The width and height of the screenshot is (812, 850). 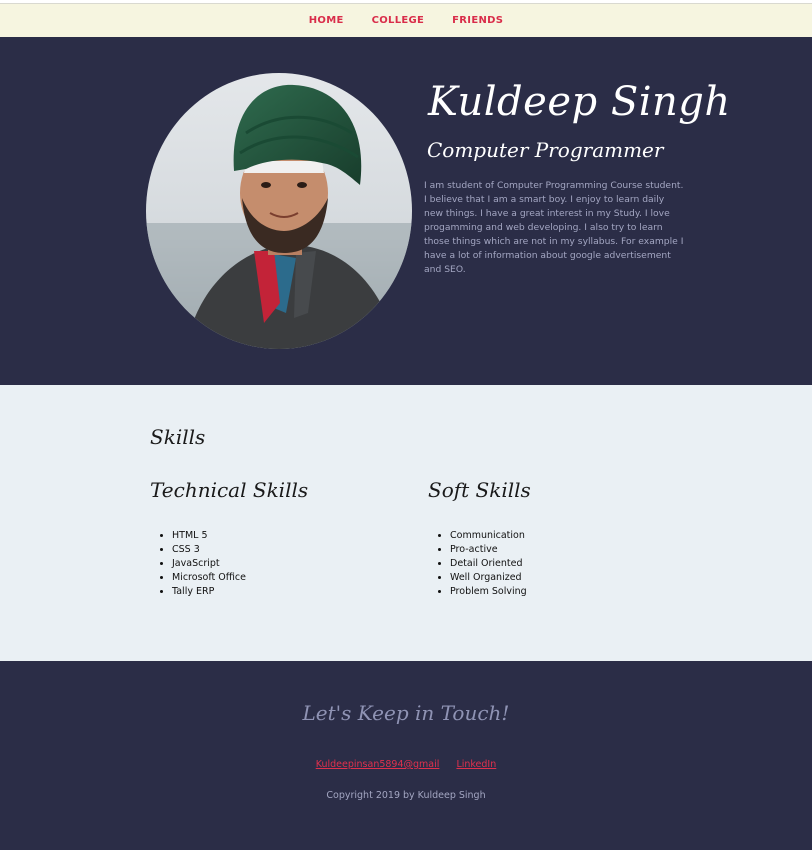 I want to click on hero-role: Computer Programmer, so click(x=545, y=150).